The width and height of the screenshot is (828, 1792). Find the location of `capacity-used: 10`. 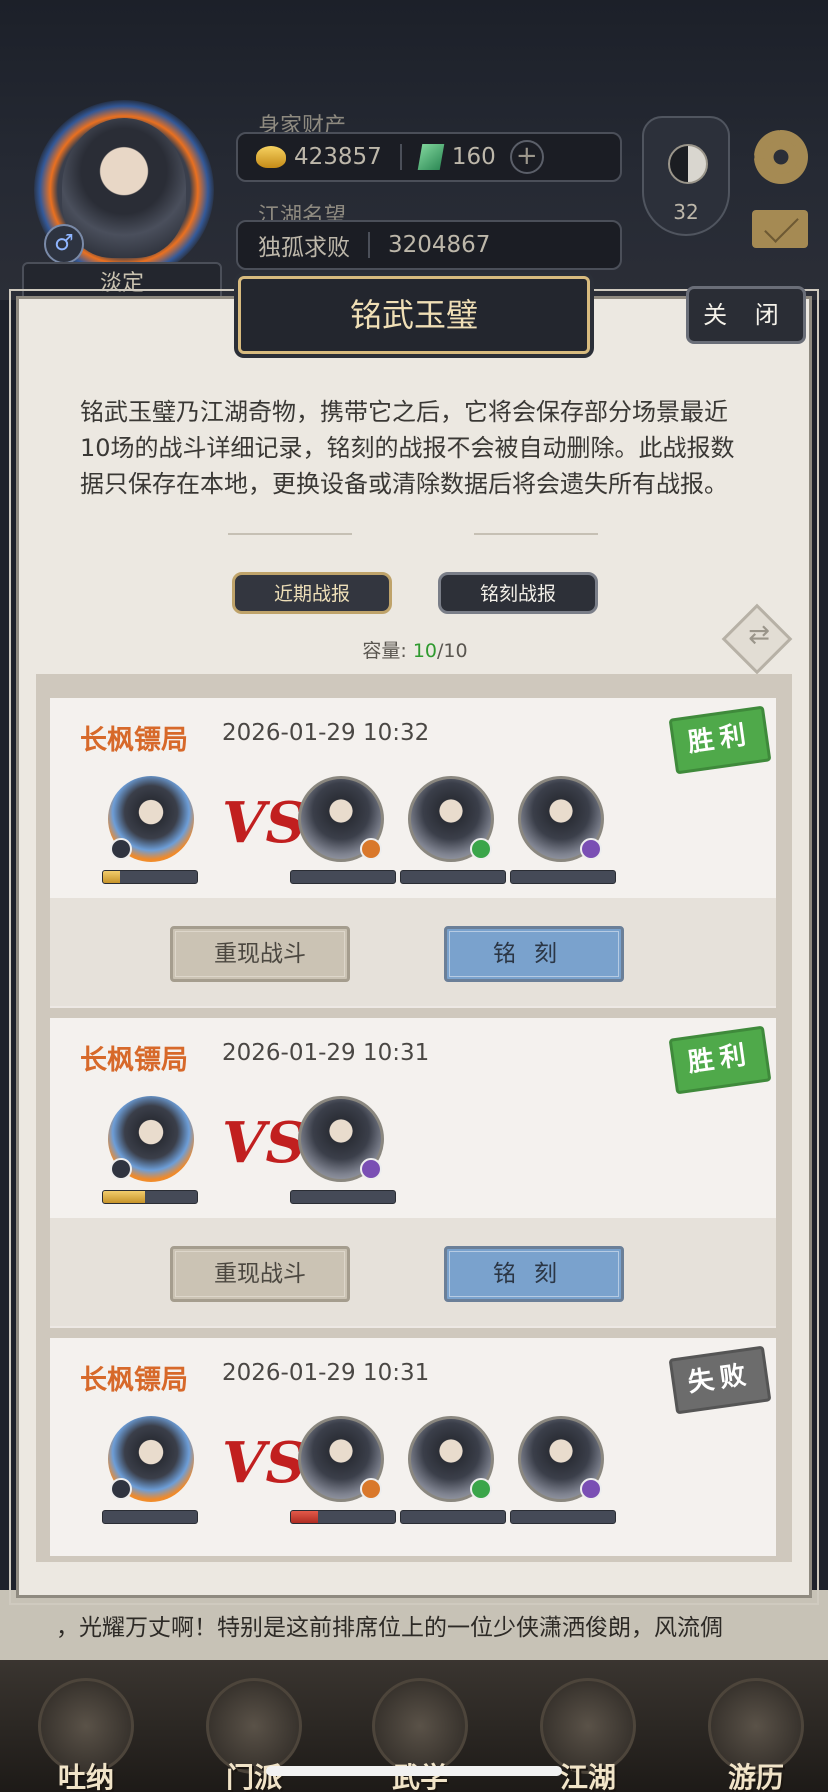

capacity-used: 10 is located at coordinates (425, 651).